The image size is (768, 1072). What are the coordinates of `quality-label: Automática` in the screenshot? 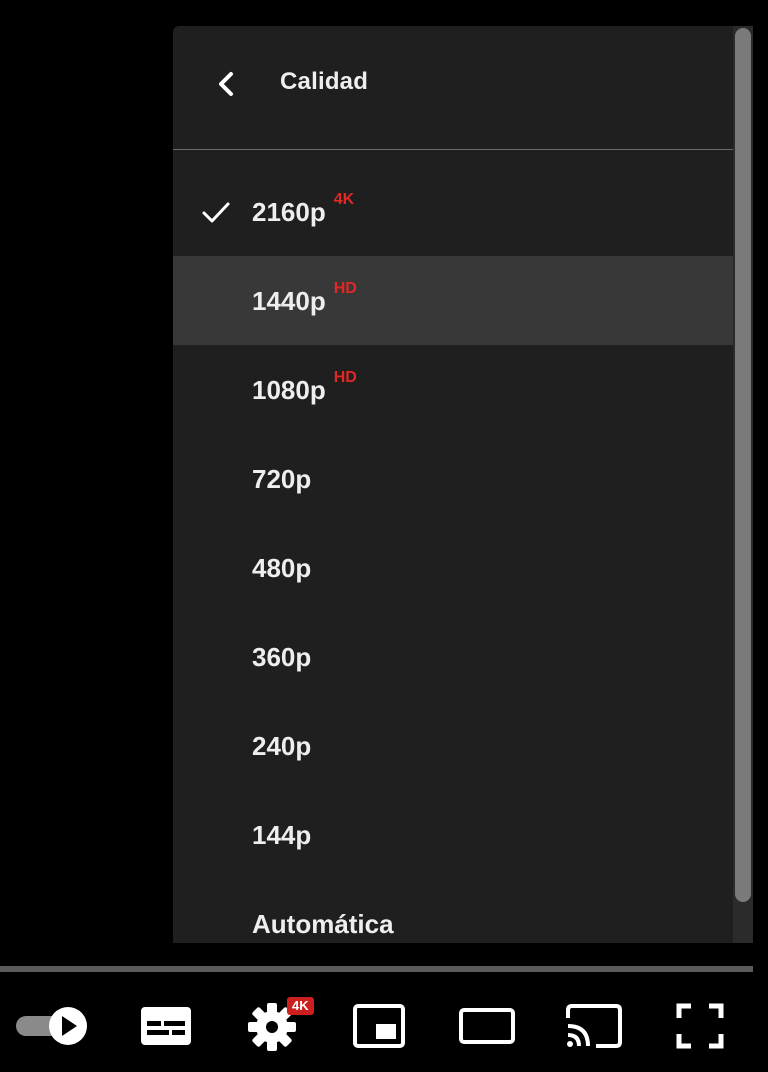 It's located at (323, 924).